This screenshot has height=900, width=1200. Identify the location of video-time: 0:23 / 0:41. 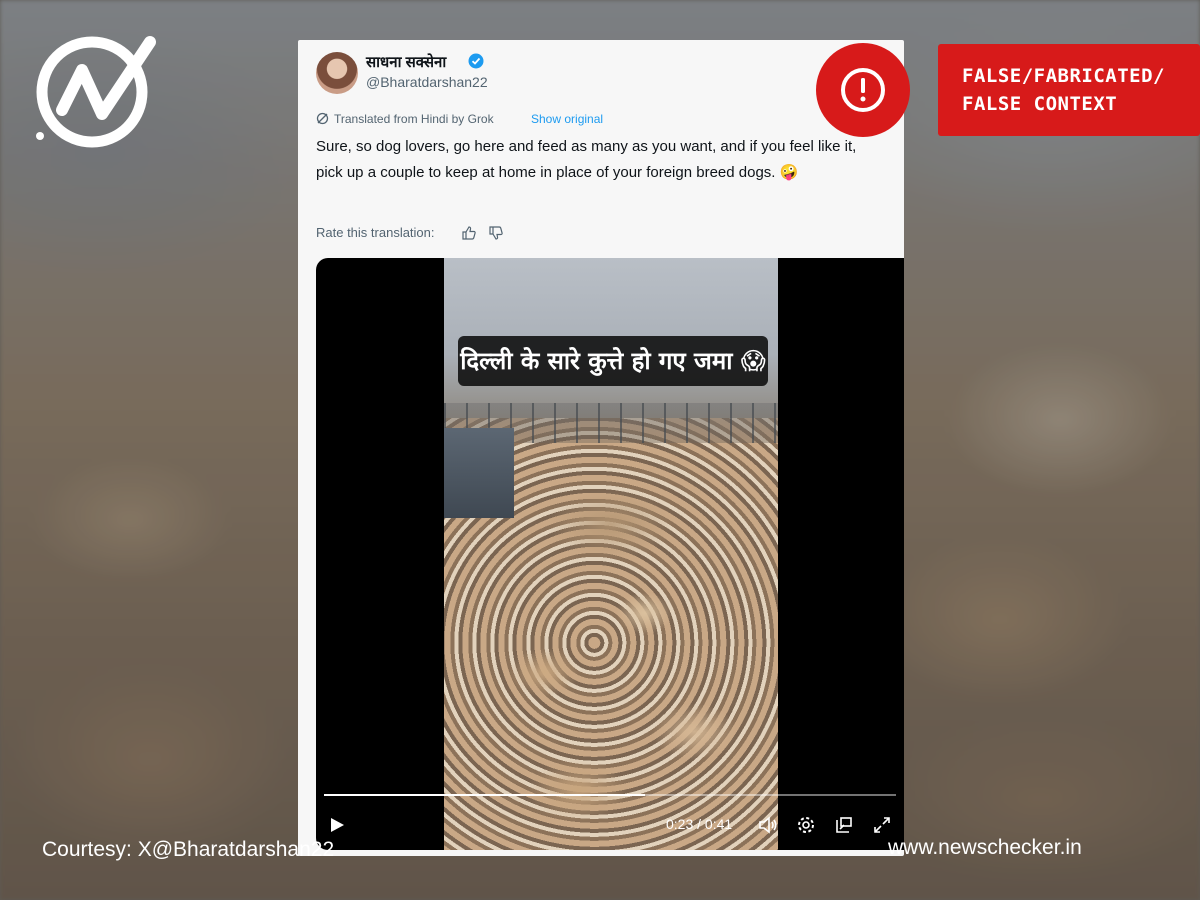
(699, 824).